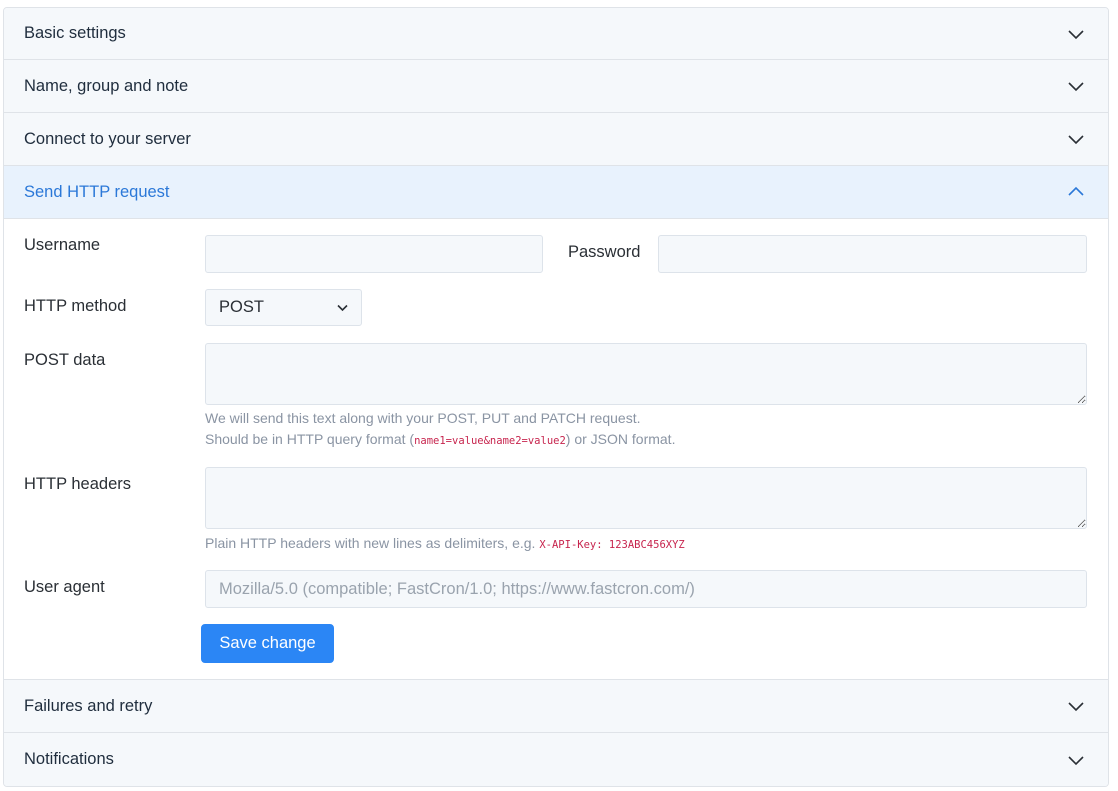 The height and width of the screenshot is (791, 1118). What do you see at coordinates (75, 306) in the screenshot?
I see `http-method-label: HTTP method` at bounding box center [75, 306].